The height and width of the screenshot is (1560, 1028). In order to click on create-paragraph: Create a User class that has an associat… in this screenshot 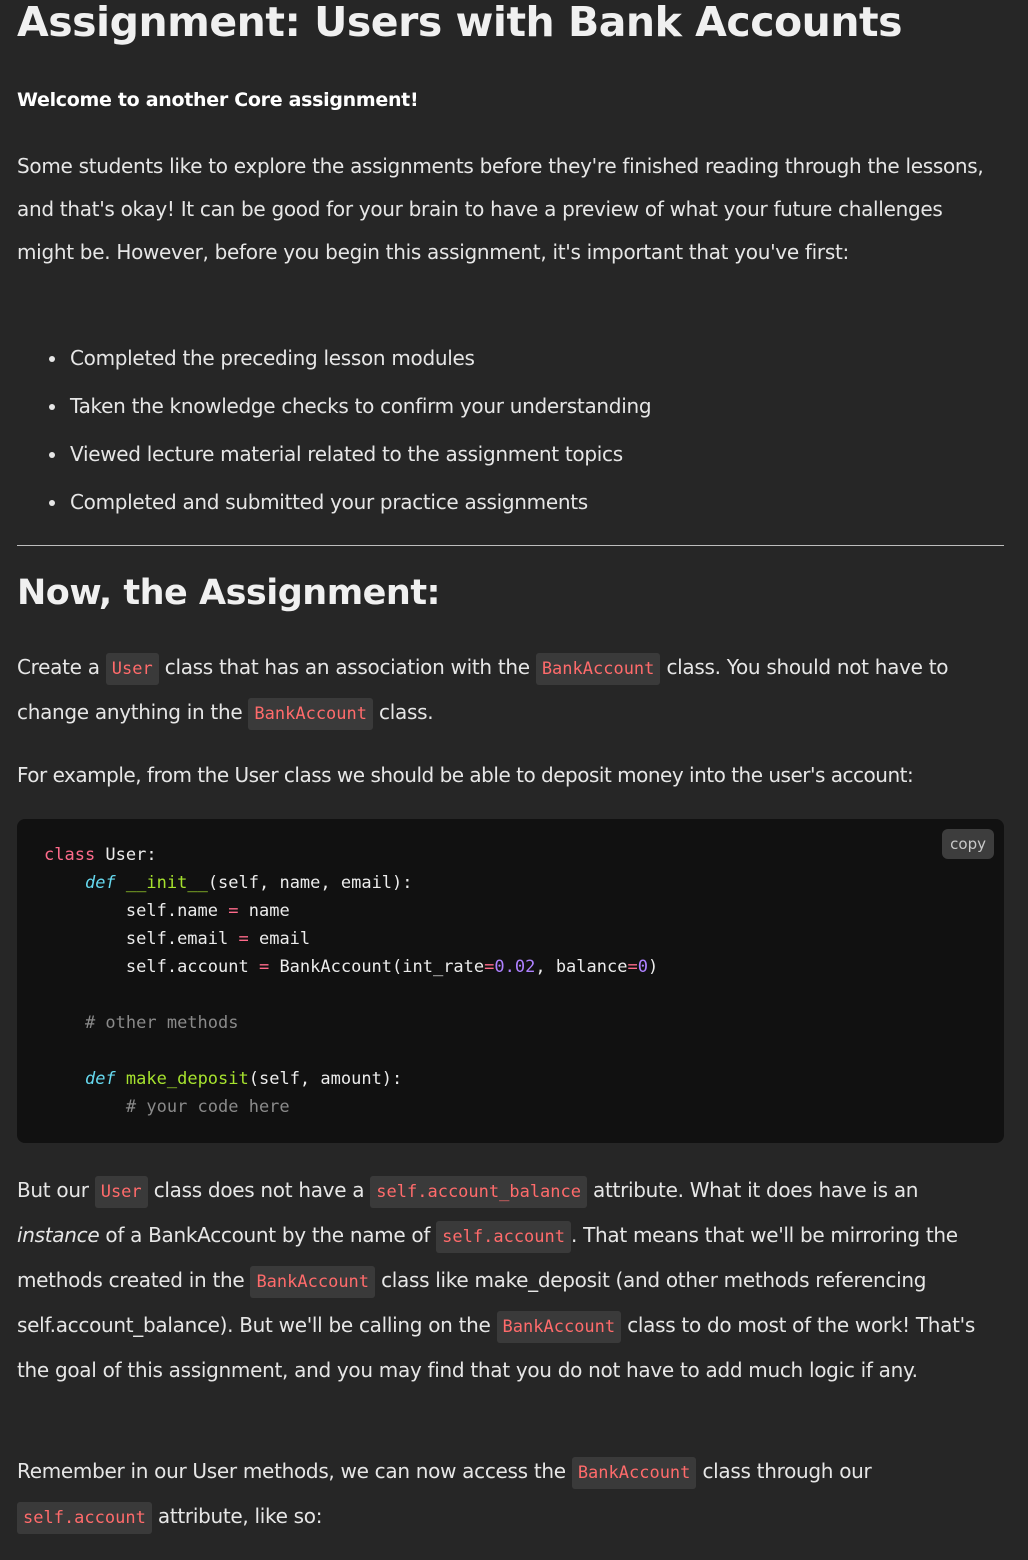, I will do `click(510, 691)`.